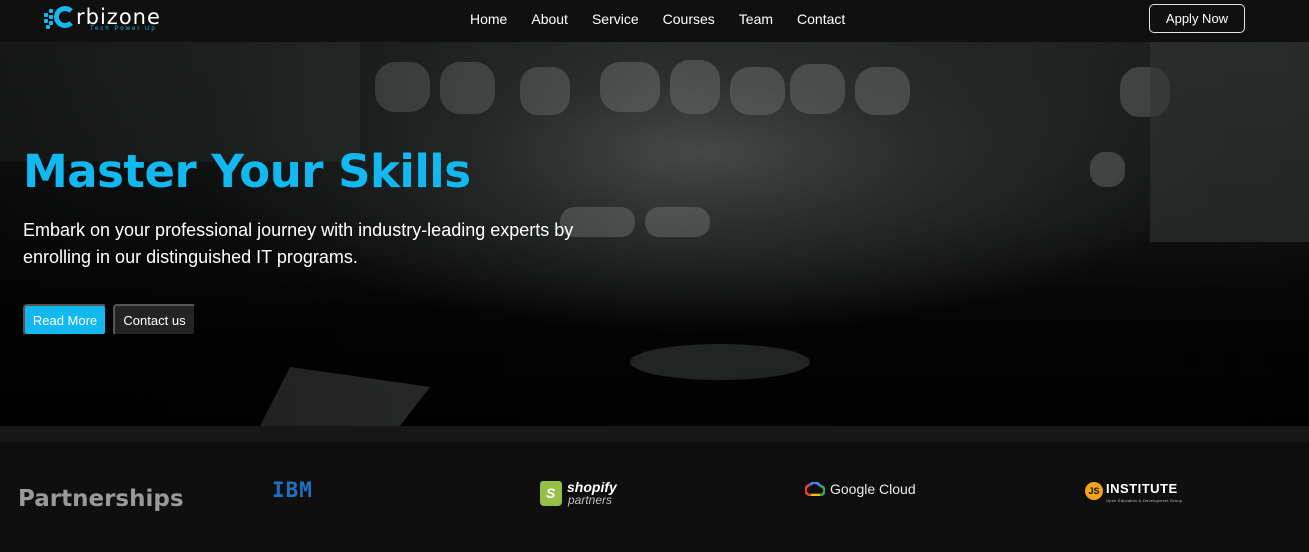 This screenshot has height=552, width=1309. I want to click on shopify-partners-logo: shopify partners, so click(580, 494).